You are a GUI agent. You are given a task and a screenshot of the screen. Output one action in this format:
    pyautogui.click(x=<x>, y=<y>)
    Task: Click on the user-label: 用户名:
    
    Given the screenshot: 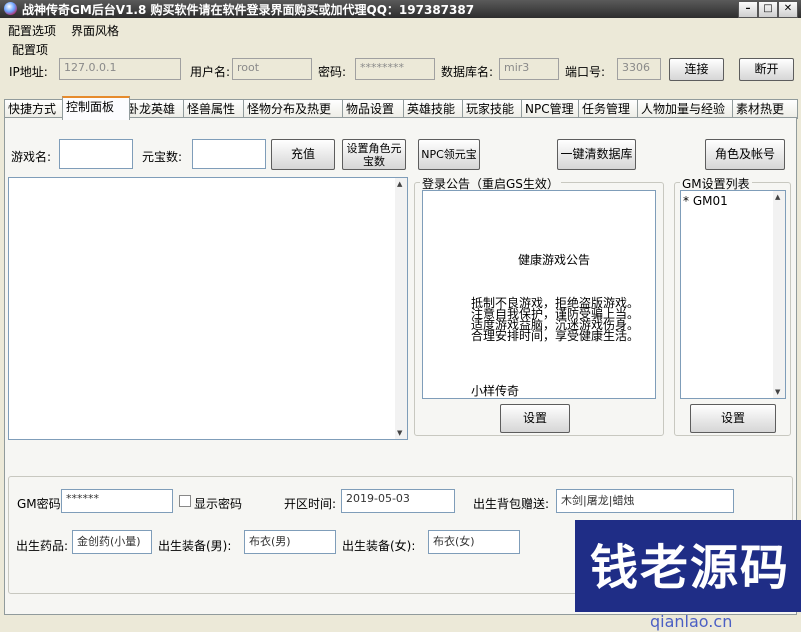 What is the action you would take?
    pyautogui.click(x=210, y=72)
    